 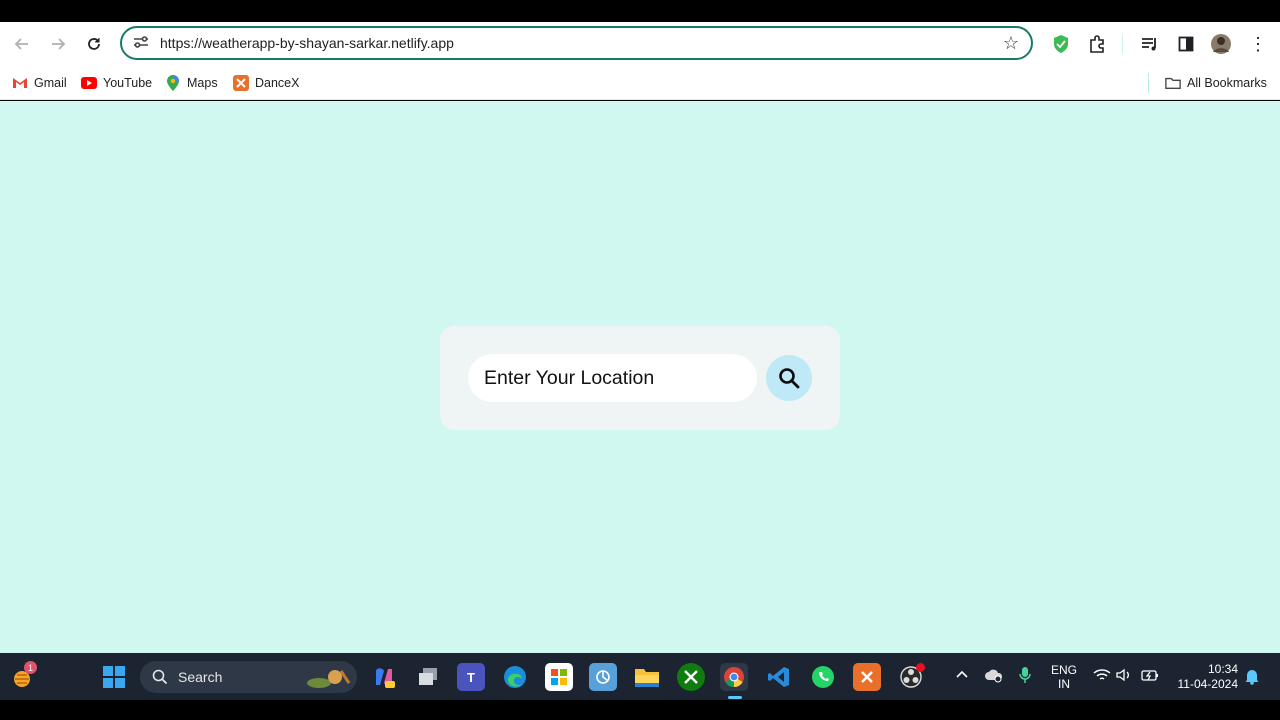 I want to click on microsoft-store-icon, so click(x=559, y=677).